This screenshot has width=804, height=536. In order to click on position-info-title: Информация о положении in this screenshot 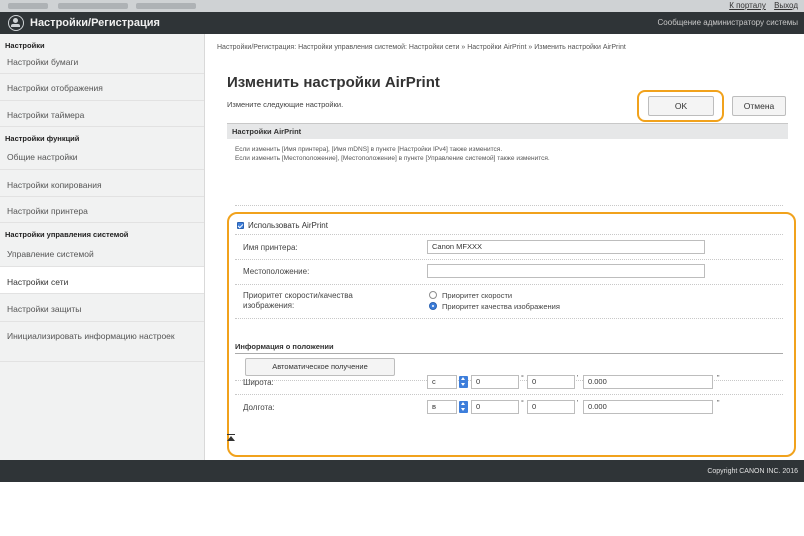, I will do `click(284, 346)`.